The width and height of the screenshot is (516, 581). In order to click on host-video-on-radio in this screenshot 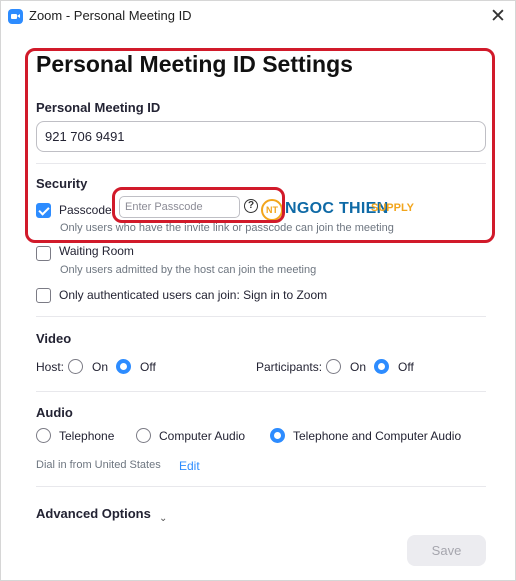, I will do `click(75, 366)`.